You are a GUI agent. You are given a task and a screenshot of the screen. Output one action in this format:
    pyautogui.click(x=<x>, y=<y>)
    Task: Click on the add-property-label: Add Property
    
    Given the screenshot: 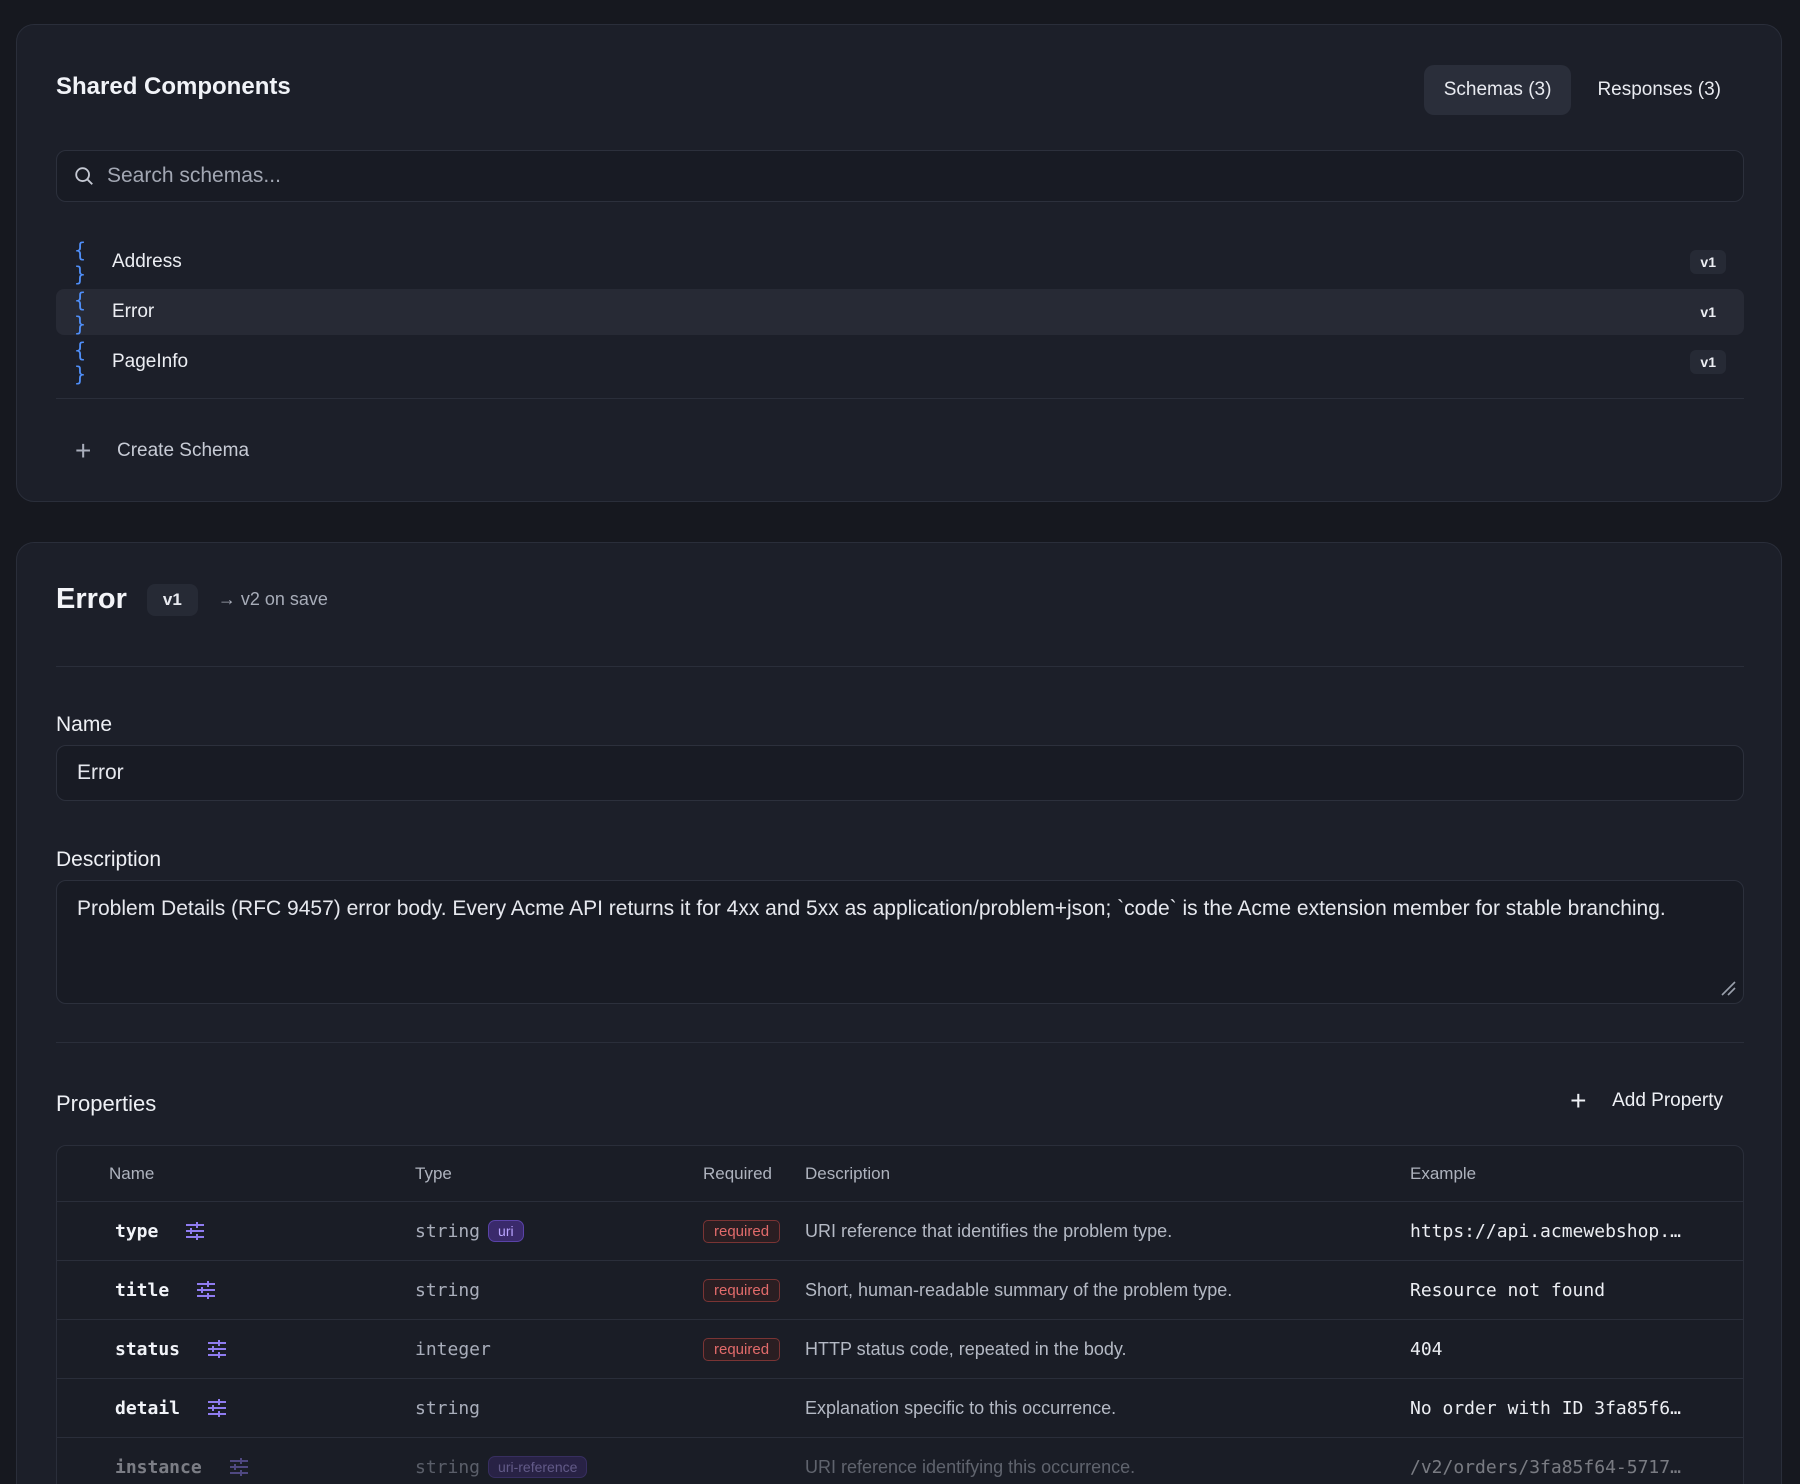 What is the action you would take?
    pyautogui.click(x=1667, y=1100)
    